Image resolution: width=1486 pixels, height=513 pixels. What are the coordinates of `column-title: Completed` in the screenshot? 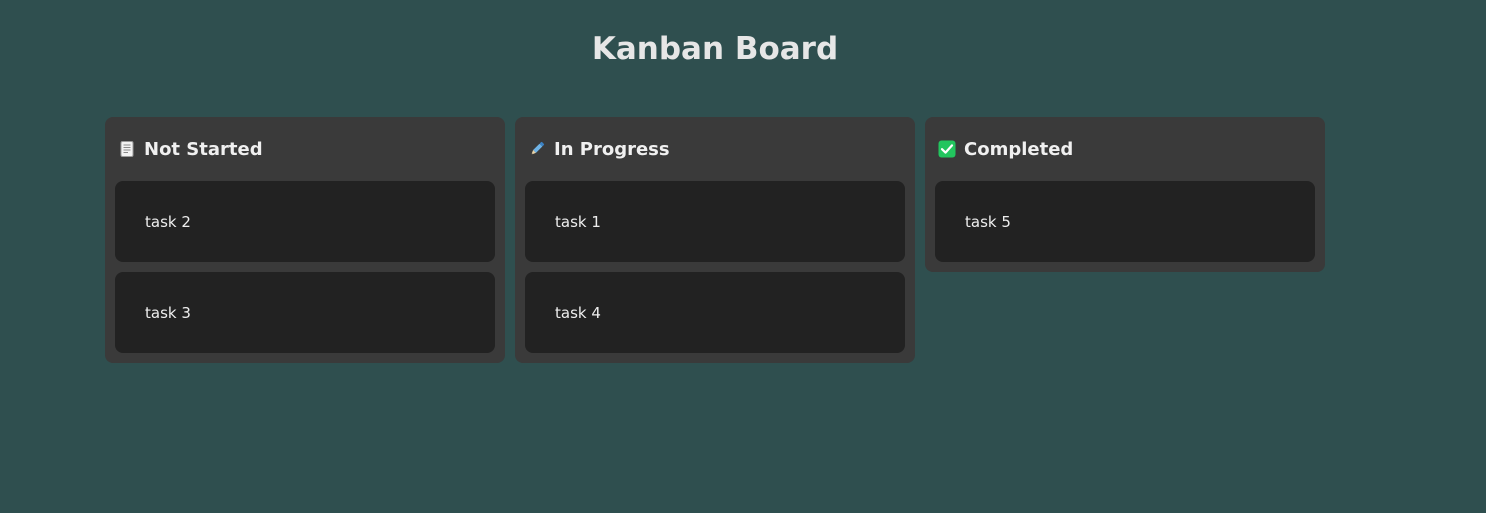 It's located at (1019, 149).